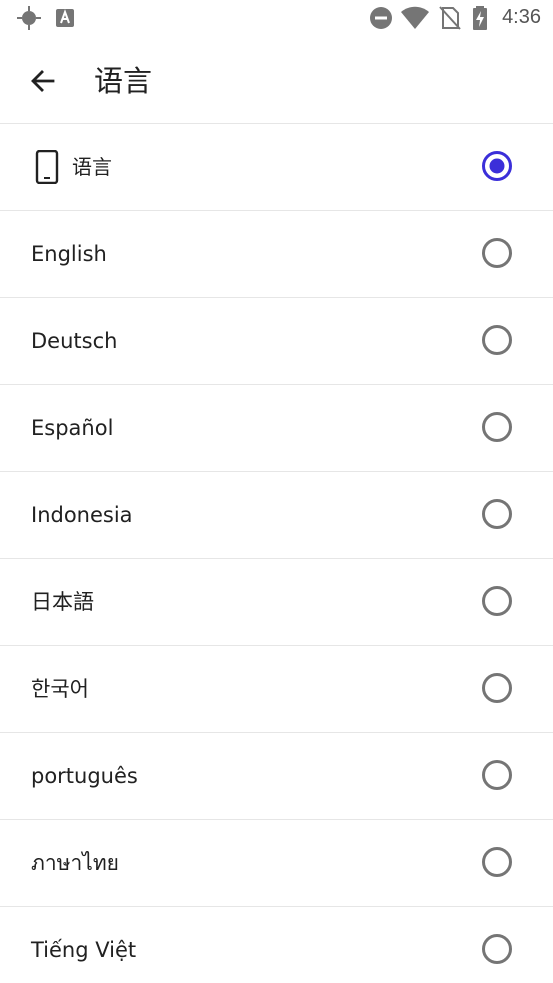 The height and width of the screenshot is (983, 553). I want to click on language-option-english: English, so click(276, 254).